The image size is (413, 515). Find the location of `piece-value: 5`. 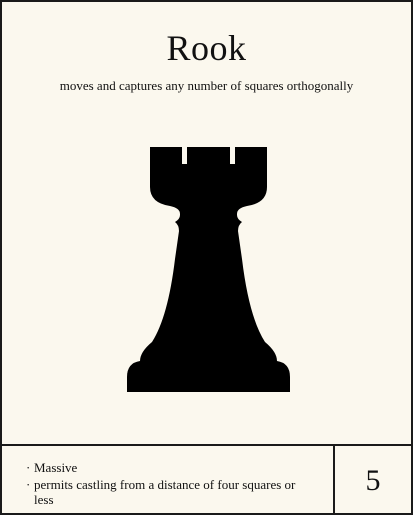

piece-value: 5 is located at coordinates (373, 480).